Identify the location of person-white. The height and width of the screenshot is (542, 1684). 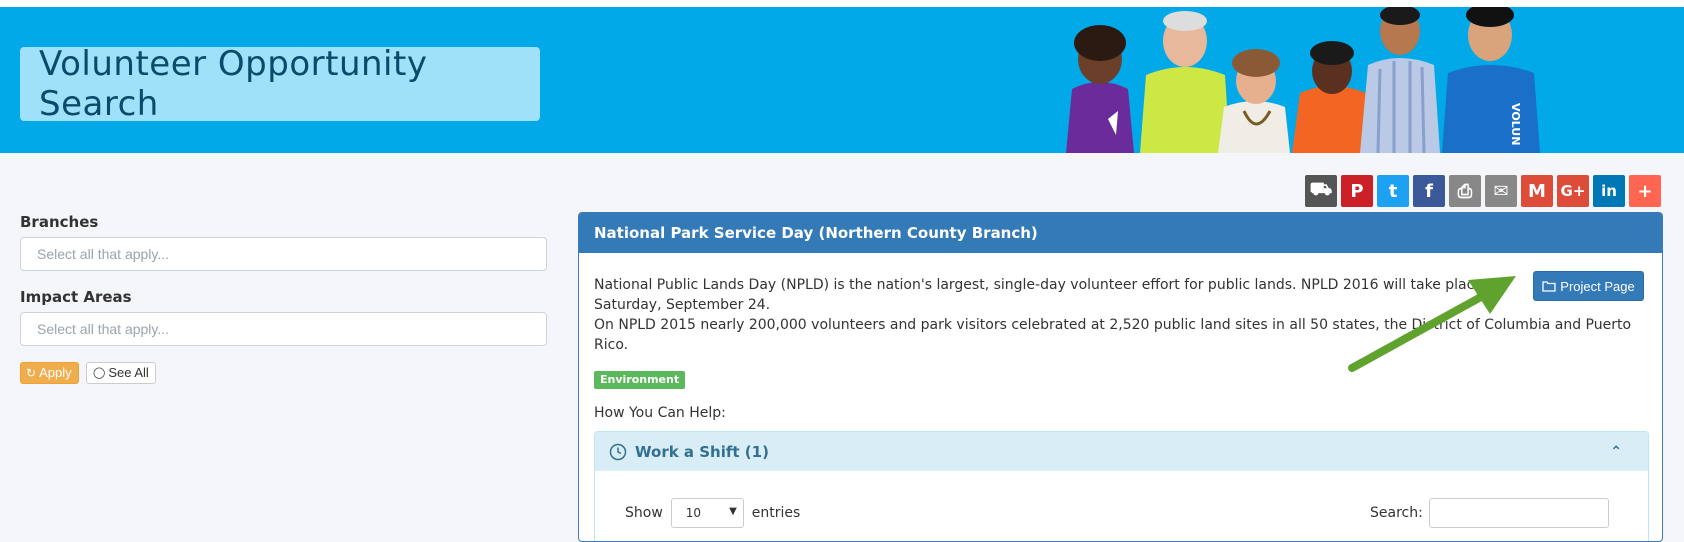
(1254, 101).